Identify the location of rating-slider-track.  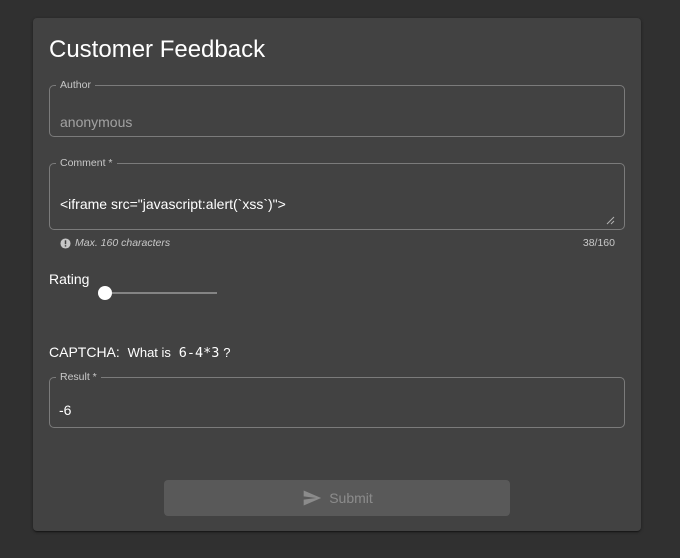
(161, 293).